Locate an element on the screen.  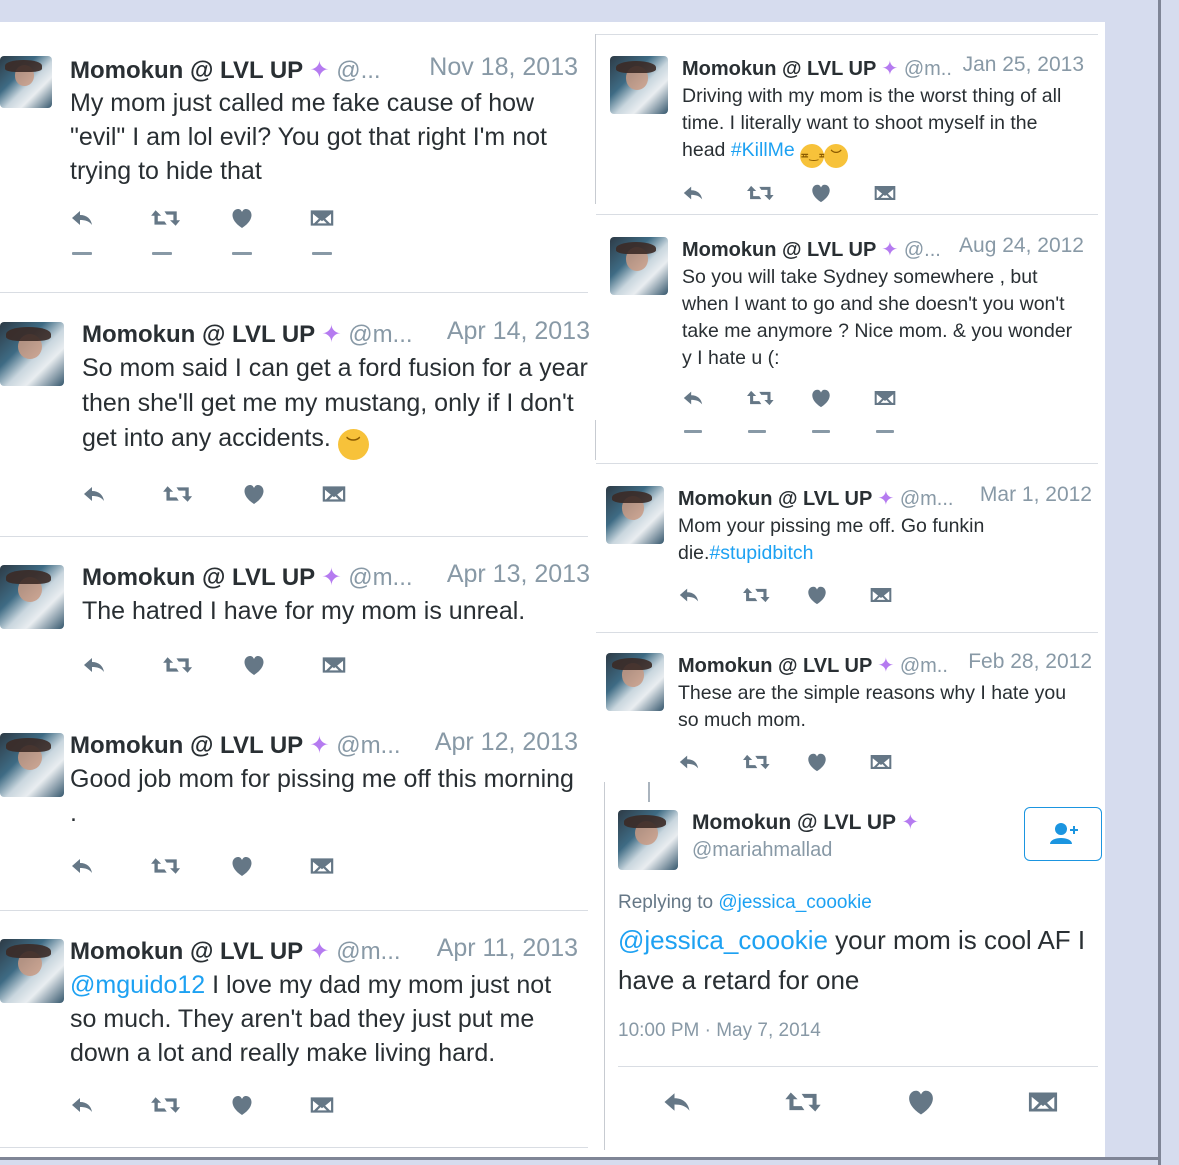
sparkles-emoji: ✦ is located at coordinates (319, 951).